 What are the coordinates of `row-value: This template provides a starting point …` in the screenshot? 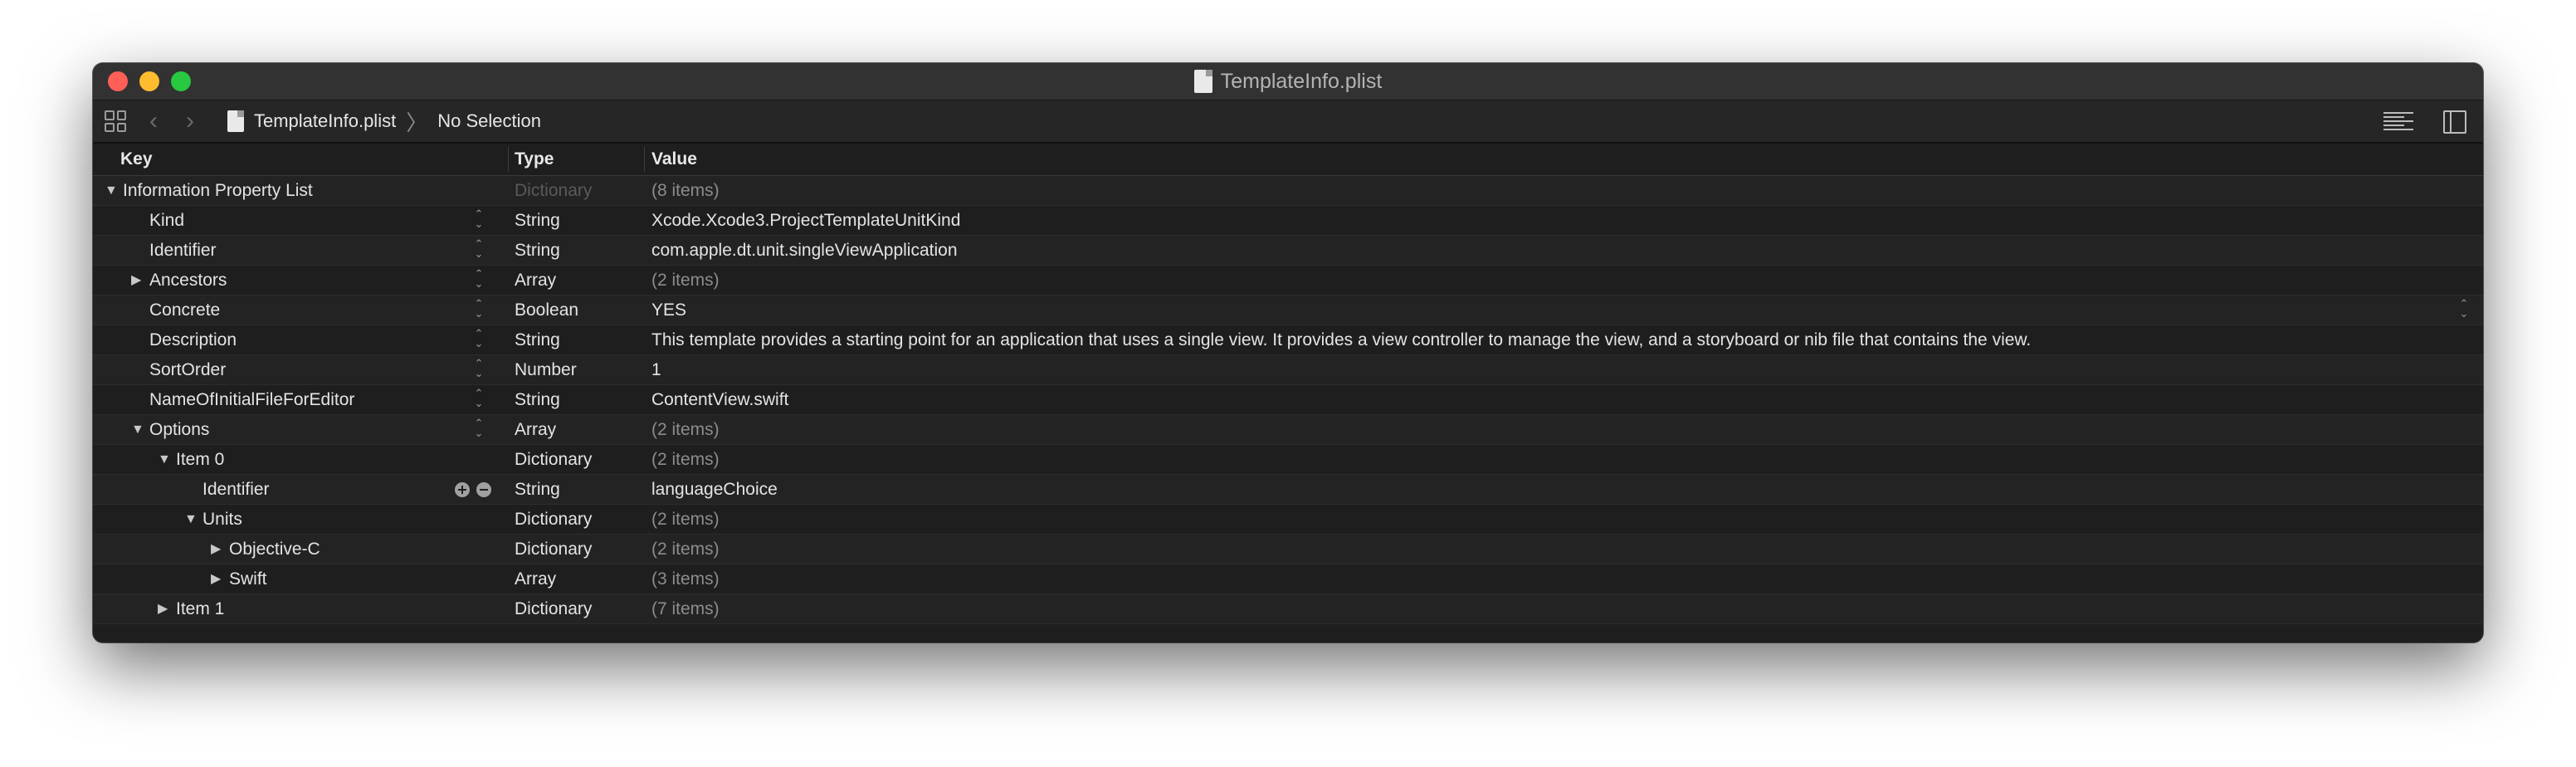 It's located at (1341, 339).